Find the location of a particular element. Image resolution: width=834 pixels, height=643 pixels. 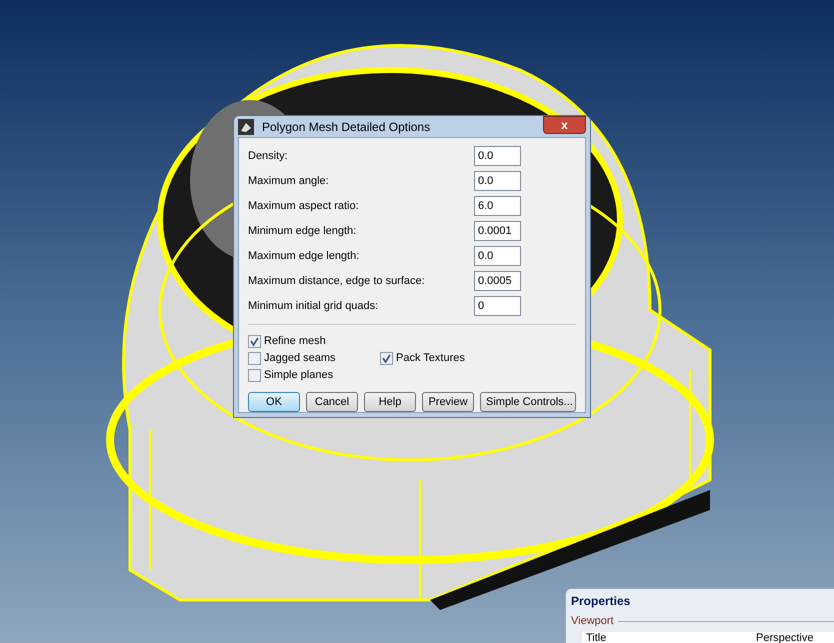

checkbox-label: Pack Textures is located at coordinates (430, 358).